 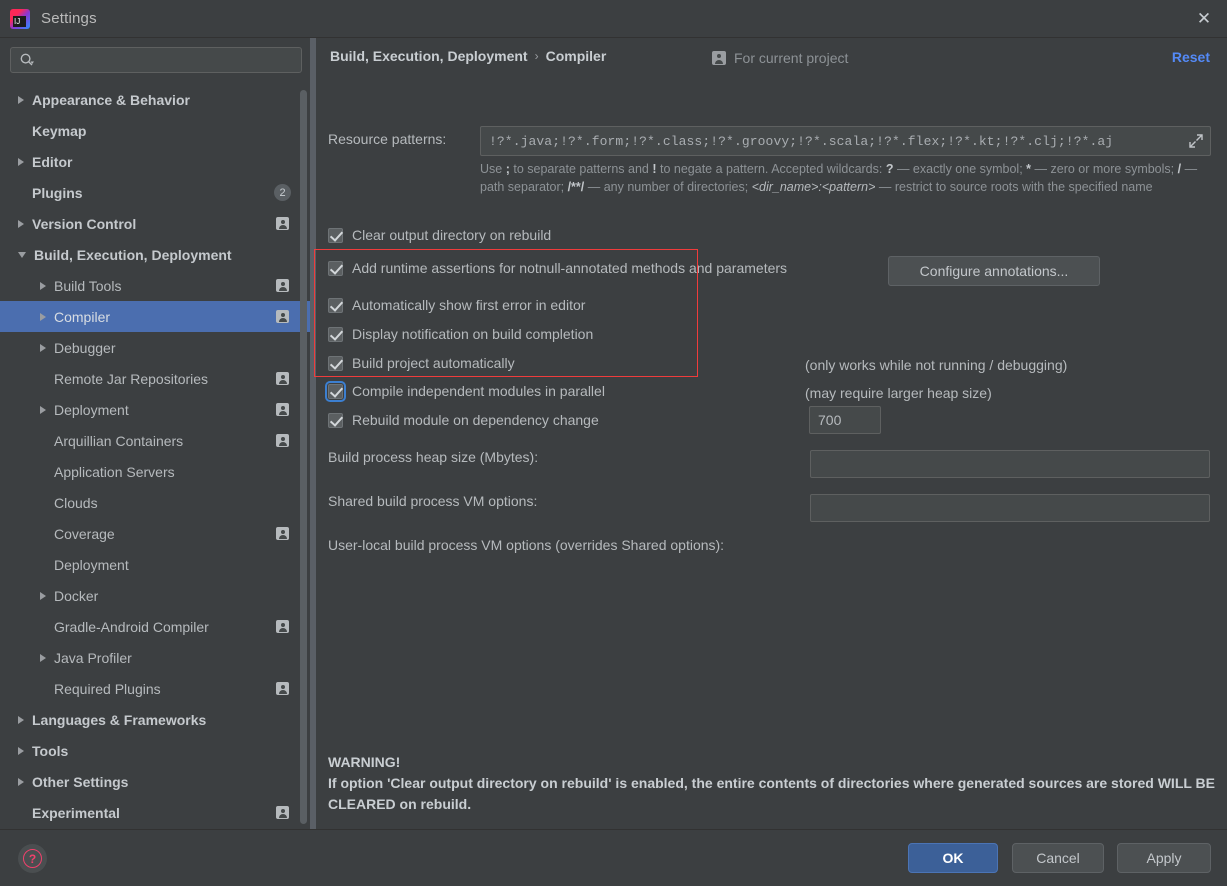 What do you see at coordinates (155, 688) in the screenshot?
I see `sidebar-item-required-plugins: Required Plugins` at bounding box center [155, 688].